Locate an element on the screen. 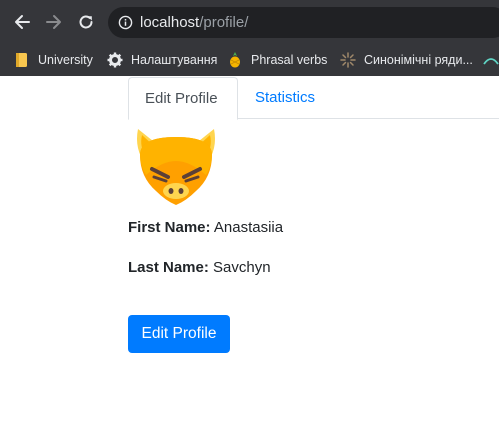 The height and width of the screenshot is (428, 499). info-icon is located at coordinates (125, 22).